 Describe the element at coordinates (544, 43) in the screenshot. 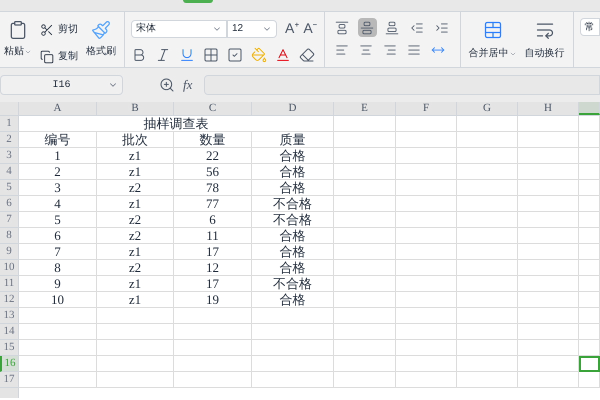

I see `wrap-text-button: 自动换行` at that location.